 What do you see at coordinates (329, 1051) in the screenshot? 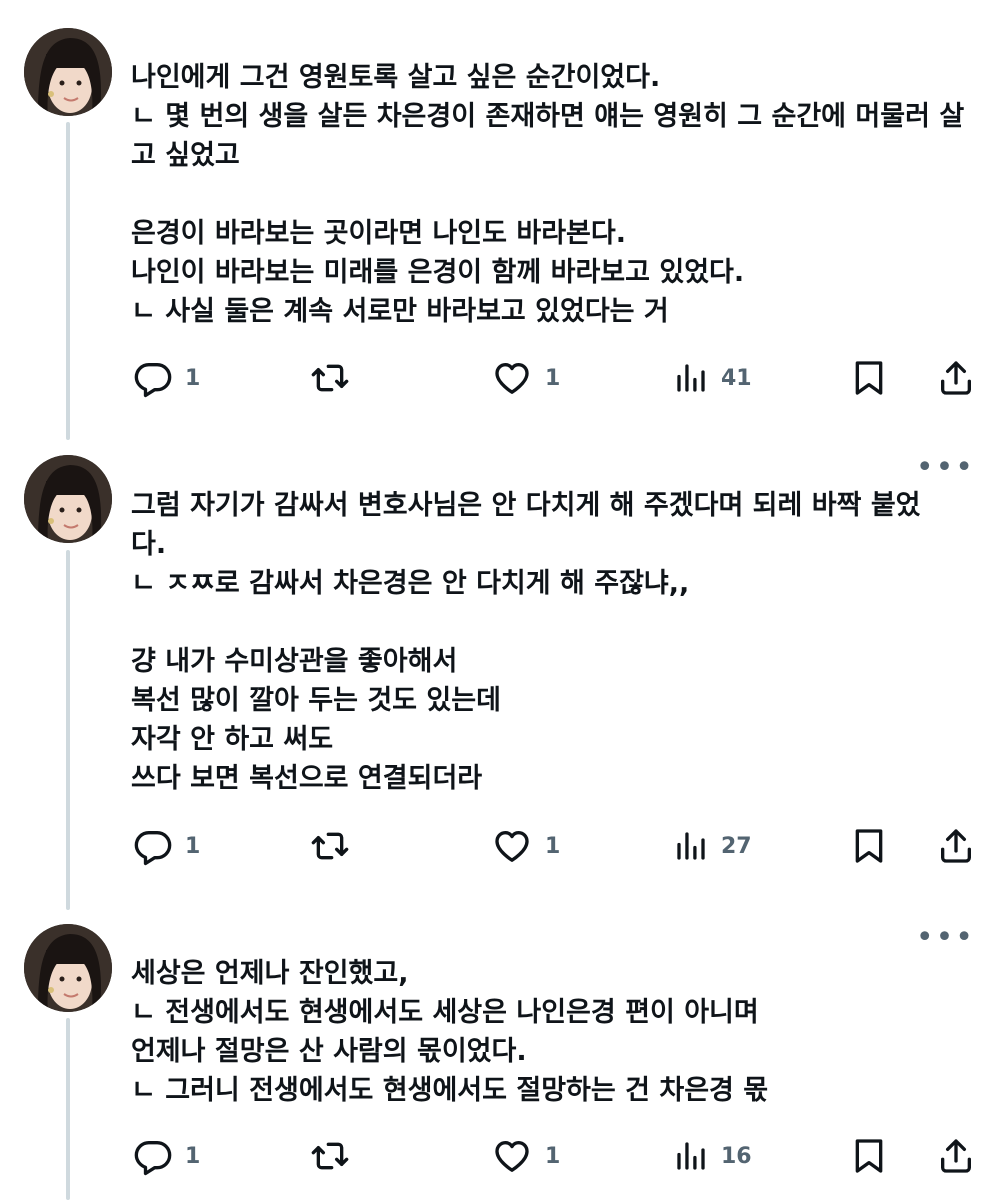
I see `tweet-line: 언제나 절망은 산 사람의 몫이었다.` at bounding box center [329, 1051].